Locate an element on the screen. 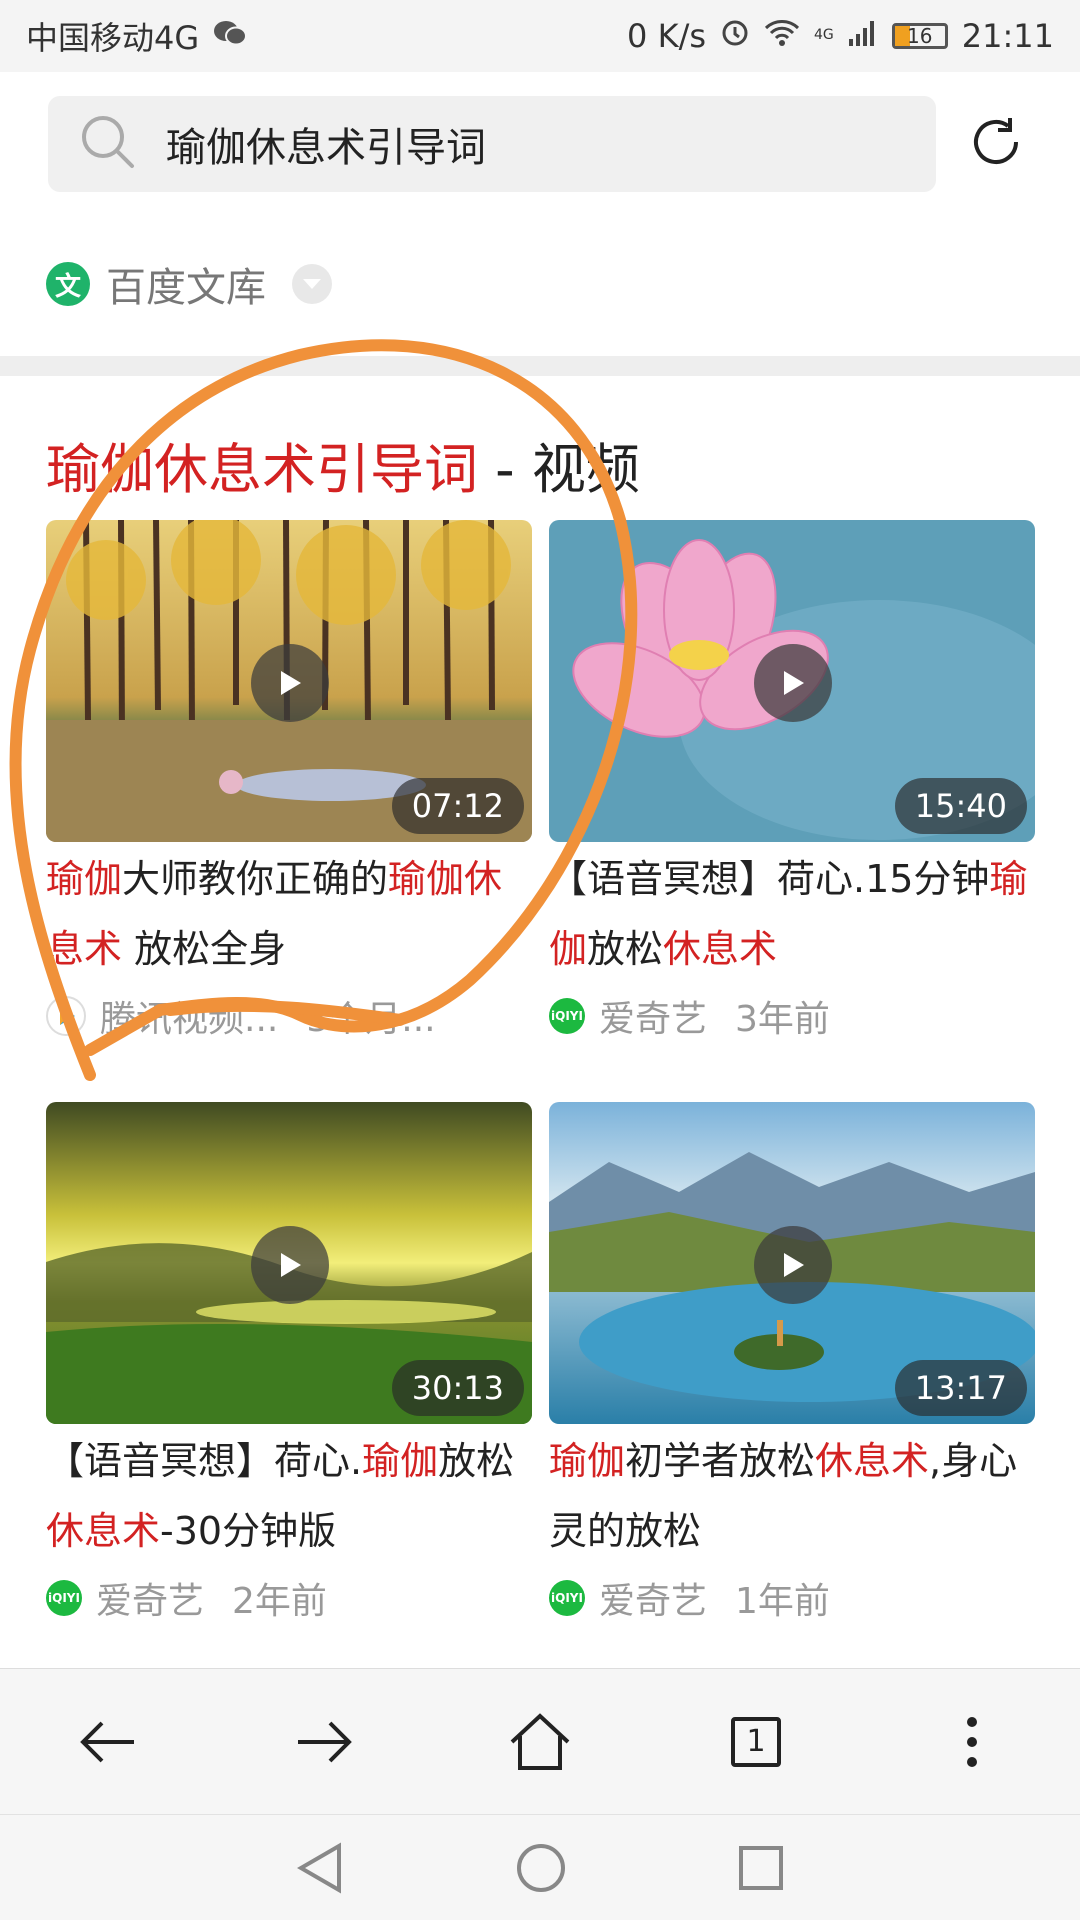 Image resolution: width=1080 pixels, height=1920 pixels. system-back-icon is located at coordinates (320, 1868).